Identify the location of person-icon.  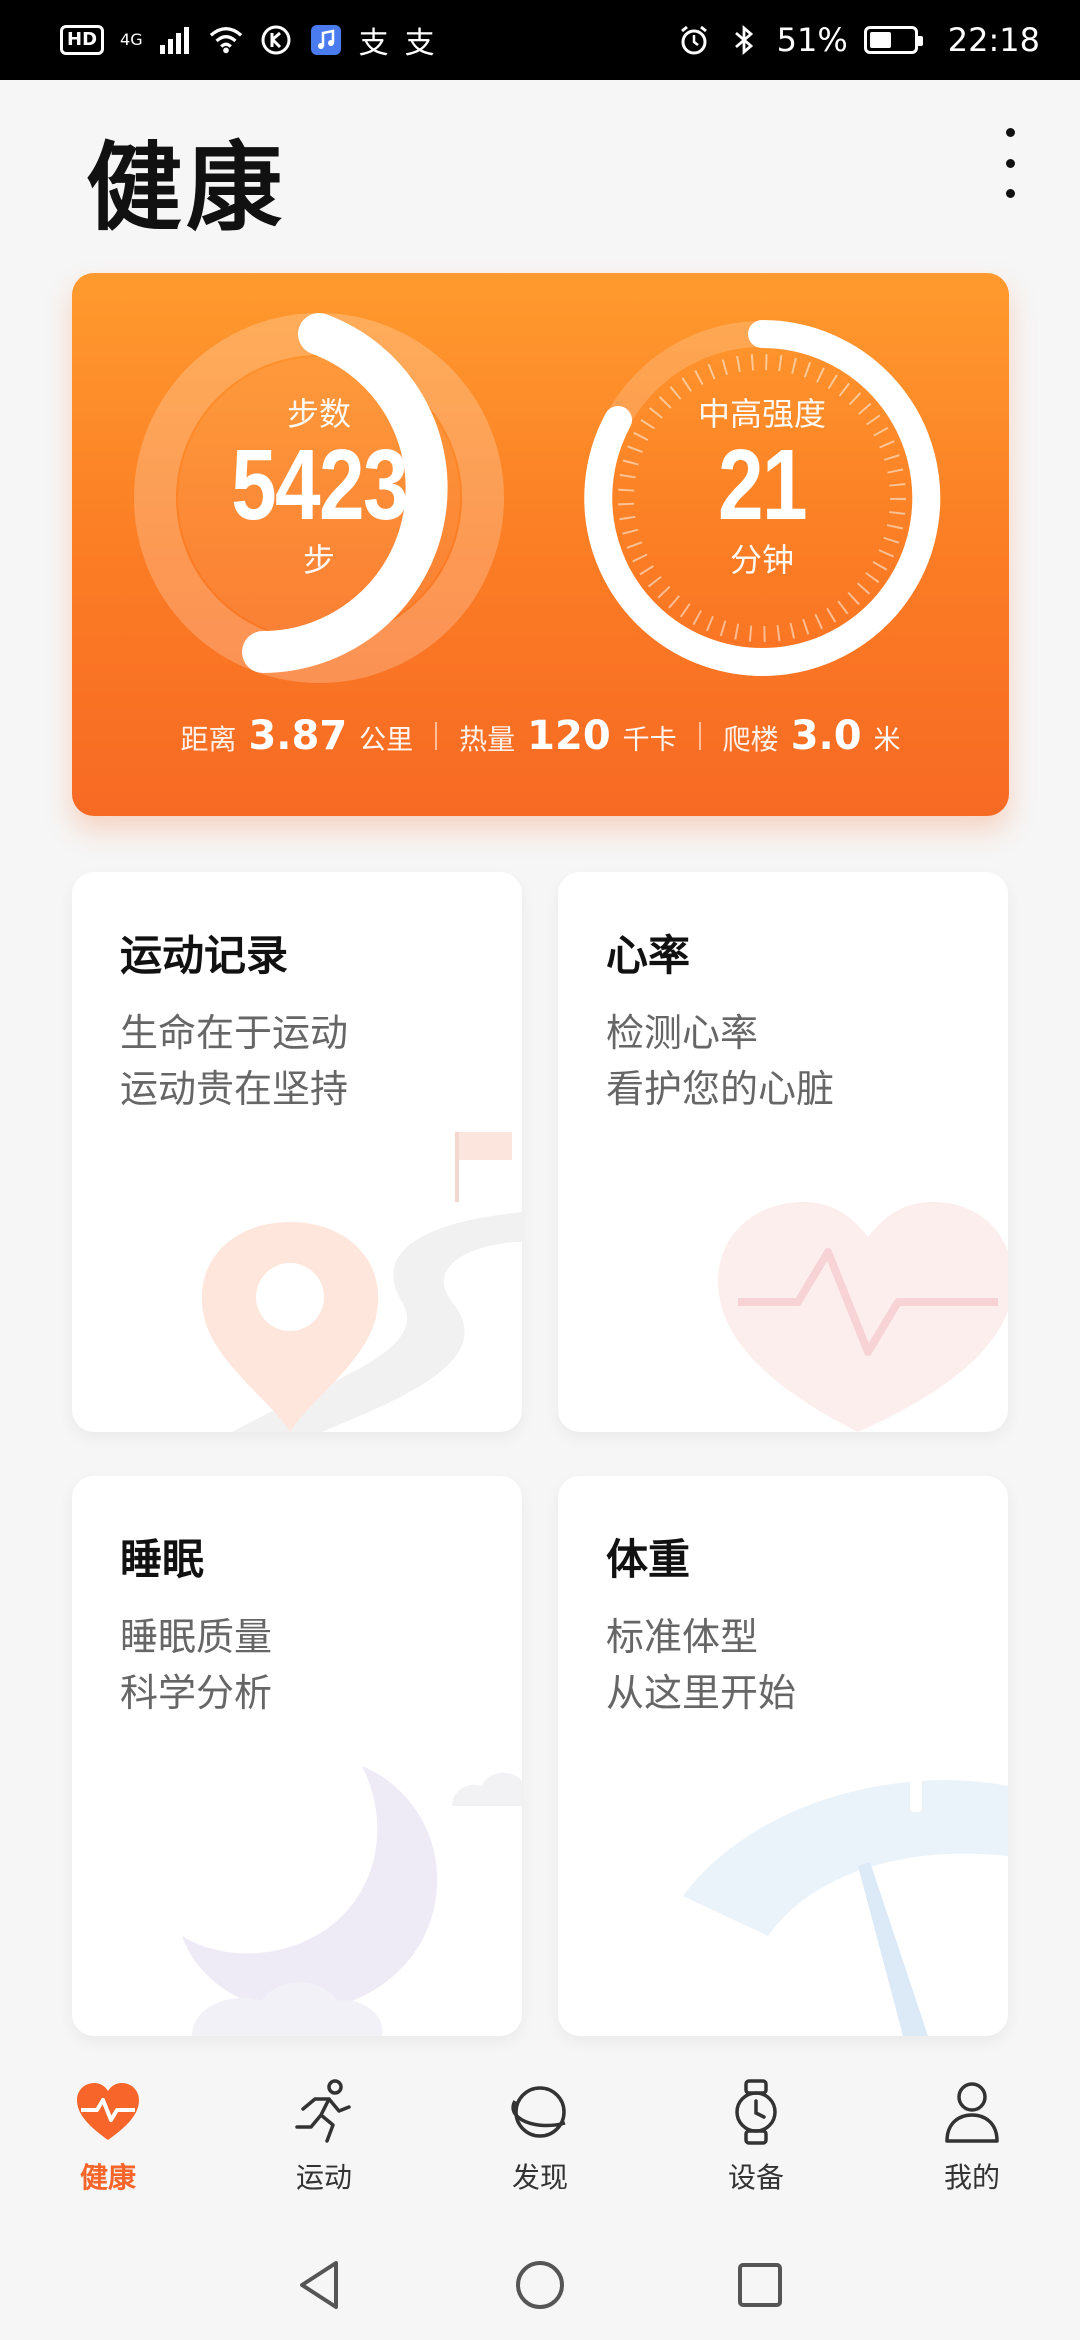
(972, 2112).